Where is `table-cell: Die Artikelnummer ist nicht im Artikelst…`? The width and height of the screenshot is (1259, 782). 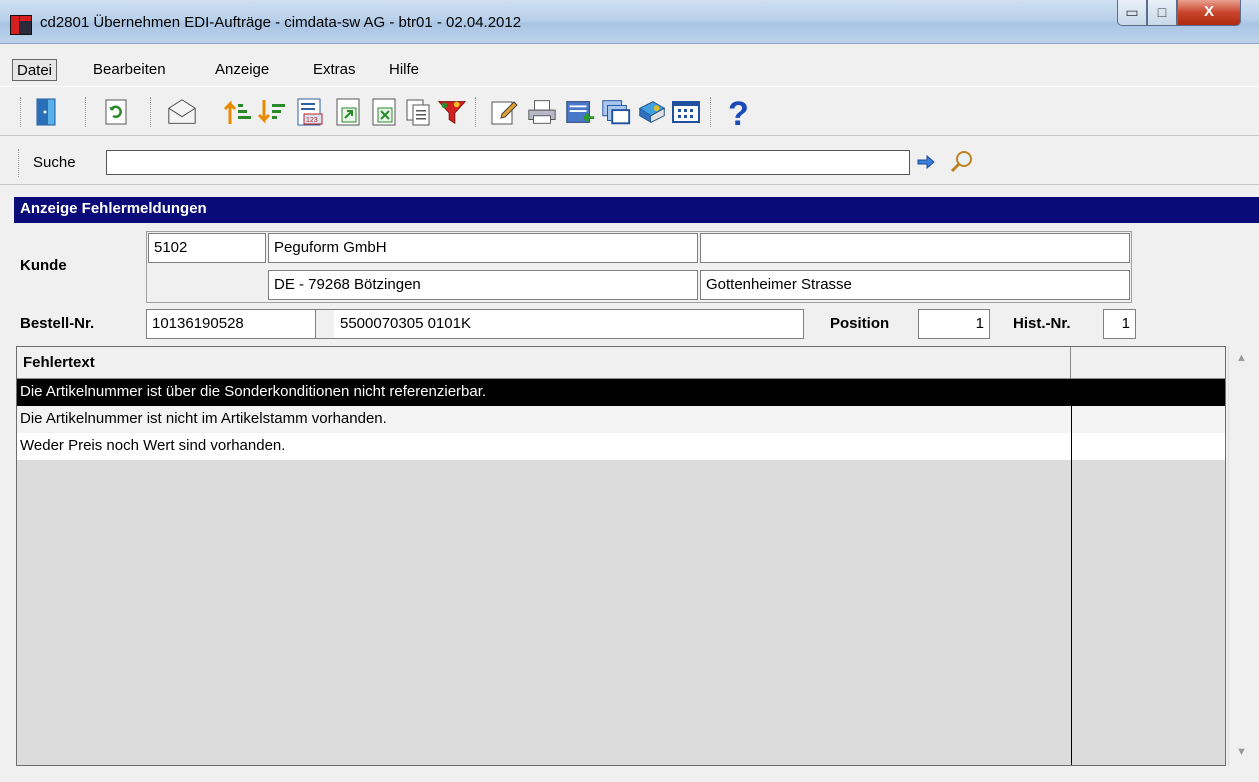 table-cell: Die Artikelnummer ist nicht im Artikelst… is located at coordinates (203, 418).